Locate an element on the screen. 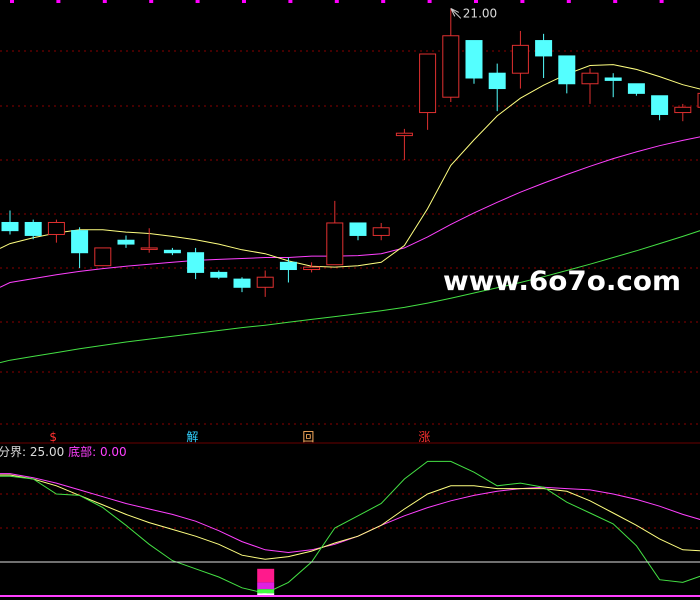  signal-glyph: $ is located at coordinates (53, 437).